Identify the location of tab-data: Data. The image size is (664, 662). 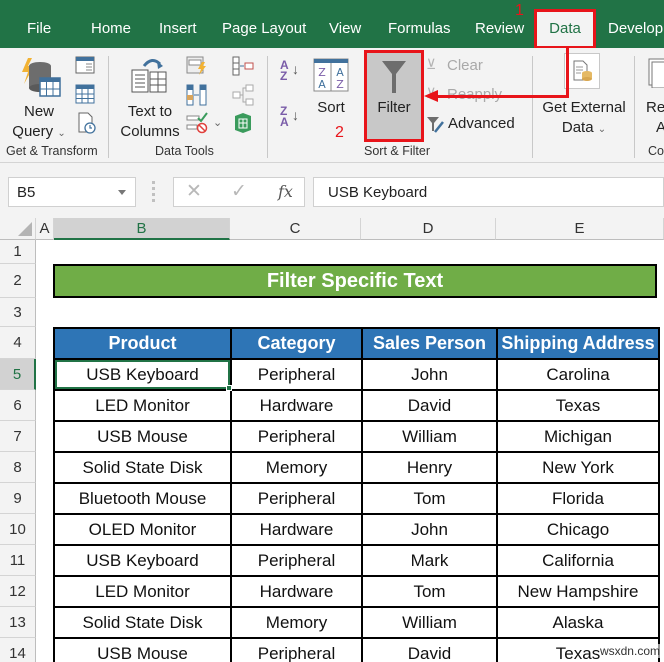
(565, 29).